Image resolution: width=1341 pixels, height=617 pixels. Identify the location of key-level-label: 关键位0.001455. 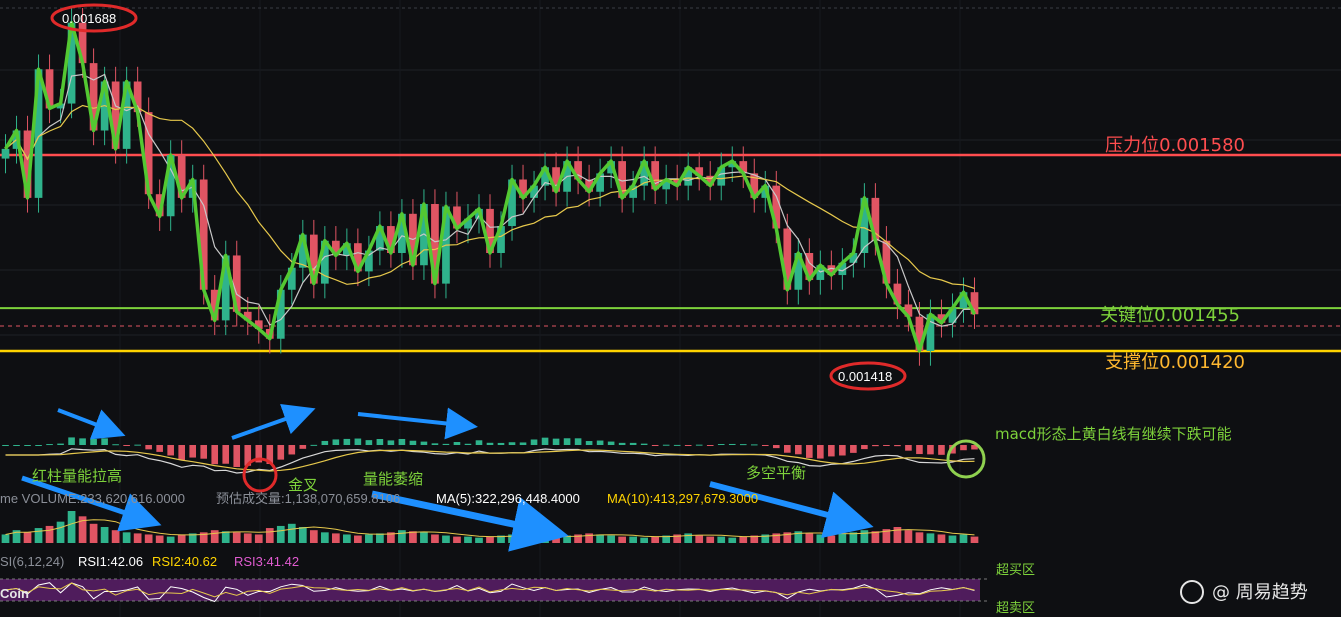
(1170, 315).